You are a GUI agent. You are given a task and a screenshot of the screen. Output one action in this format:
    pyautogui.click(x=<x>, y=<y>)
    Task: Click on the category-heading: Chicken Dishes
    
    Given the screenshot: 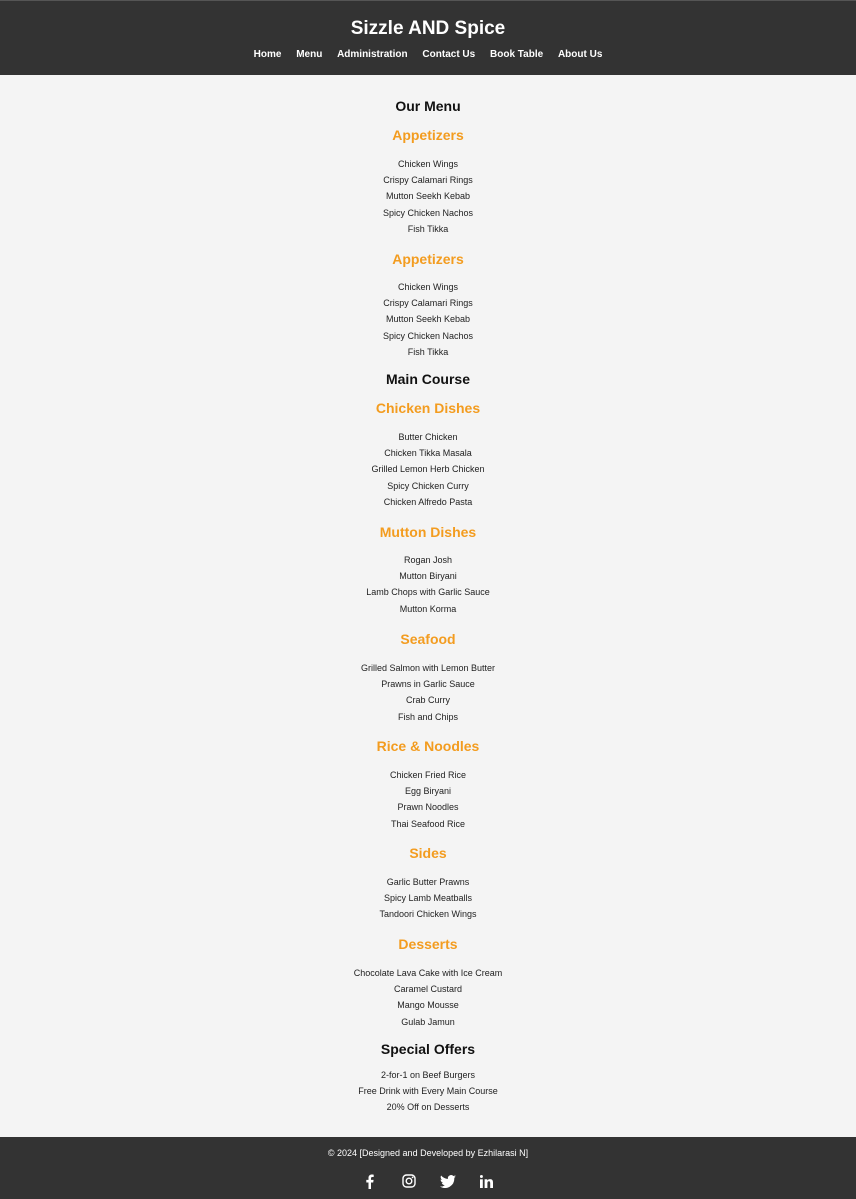 What is the action you would take?
    pyautogui.click(x=428, y=408)
    